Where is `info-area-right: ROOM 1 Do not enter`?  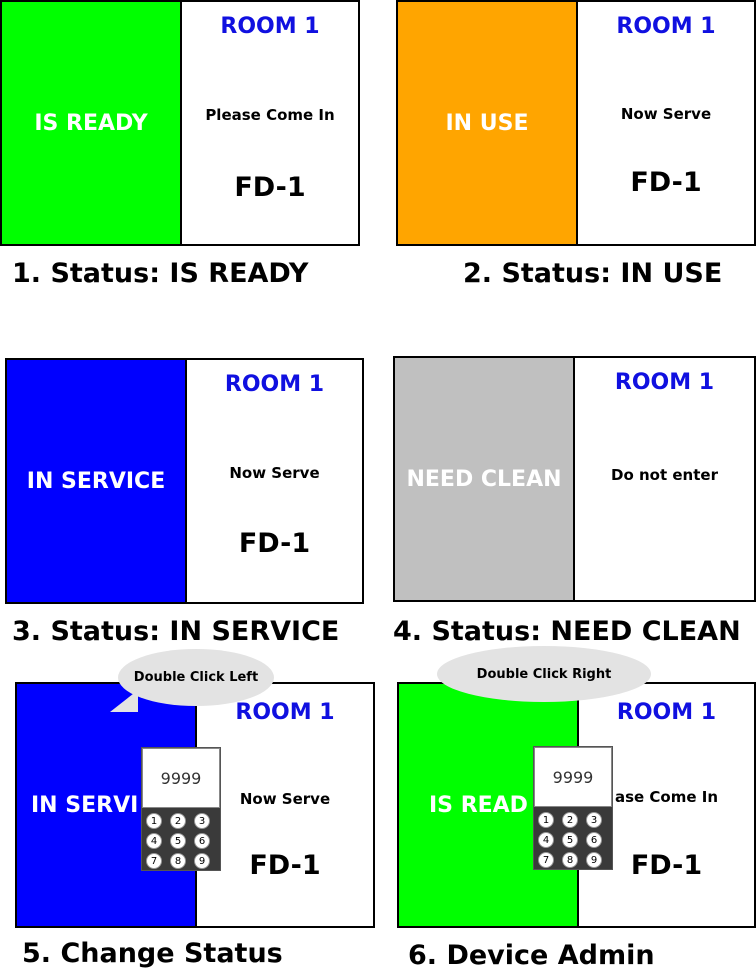 info-area-right: ROOM 1 Do not enter is located at coordinates (664, 479).